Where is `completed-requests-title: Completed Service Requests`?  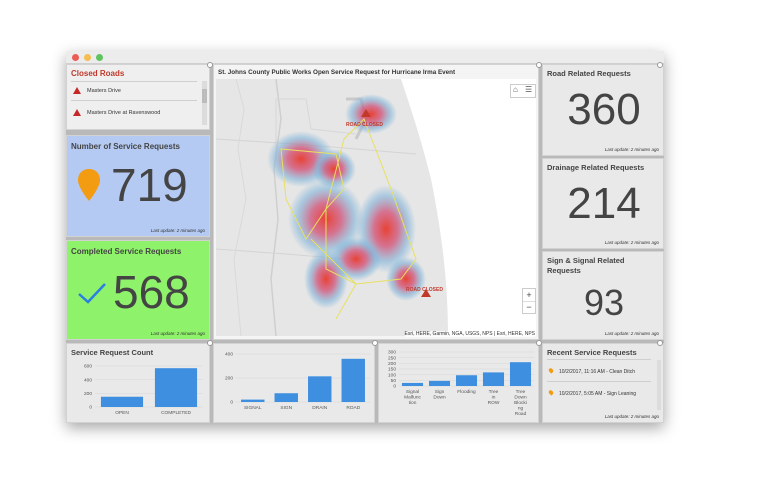 completed-requests-title: Completed Service Requests is located at coordinates (126, 251).